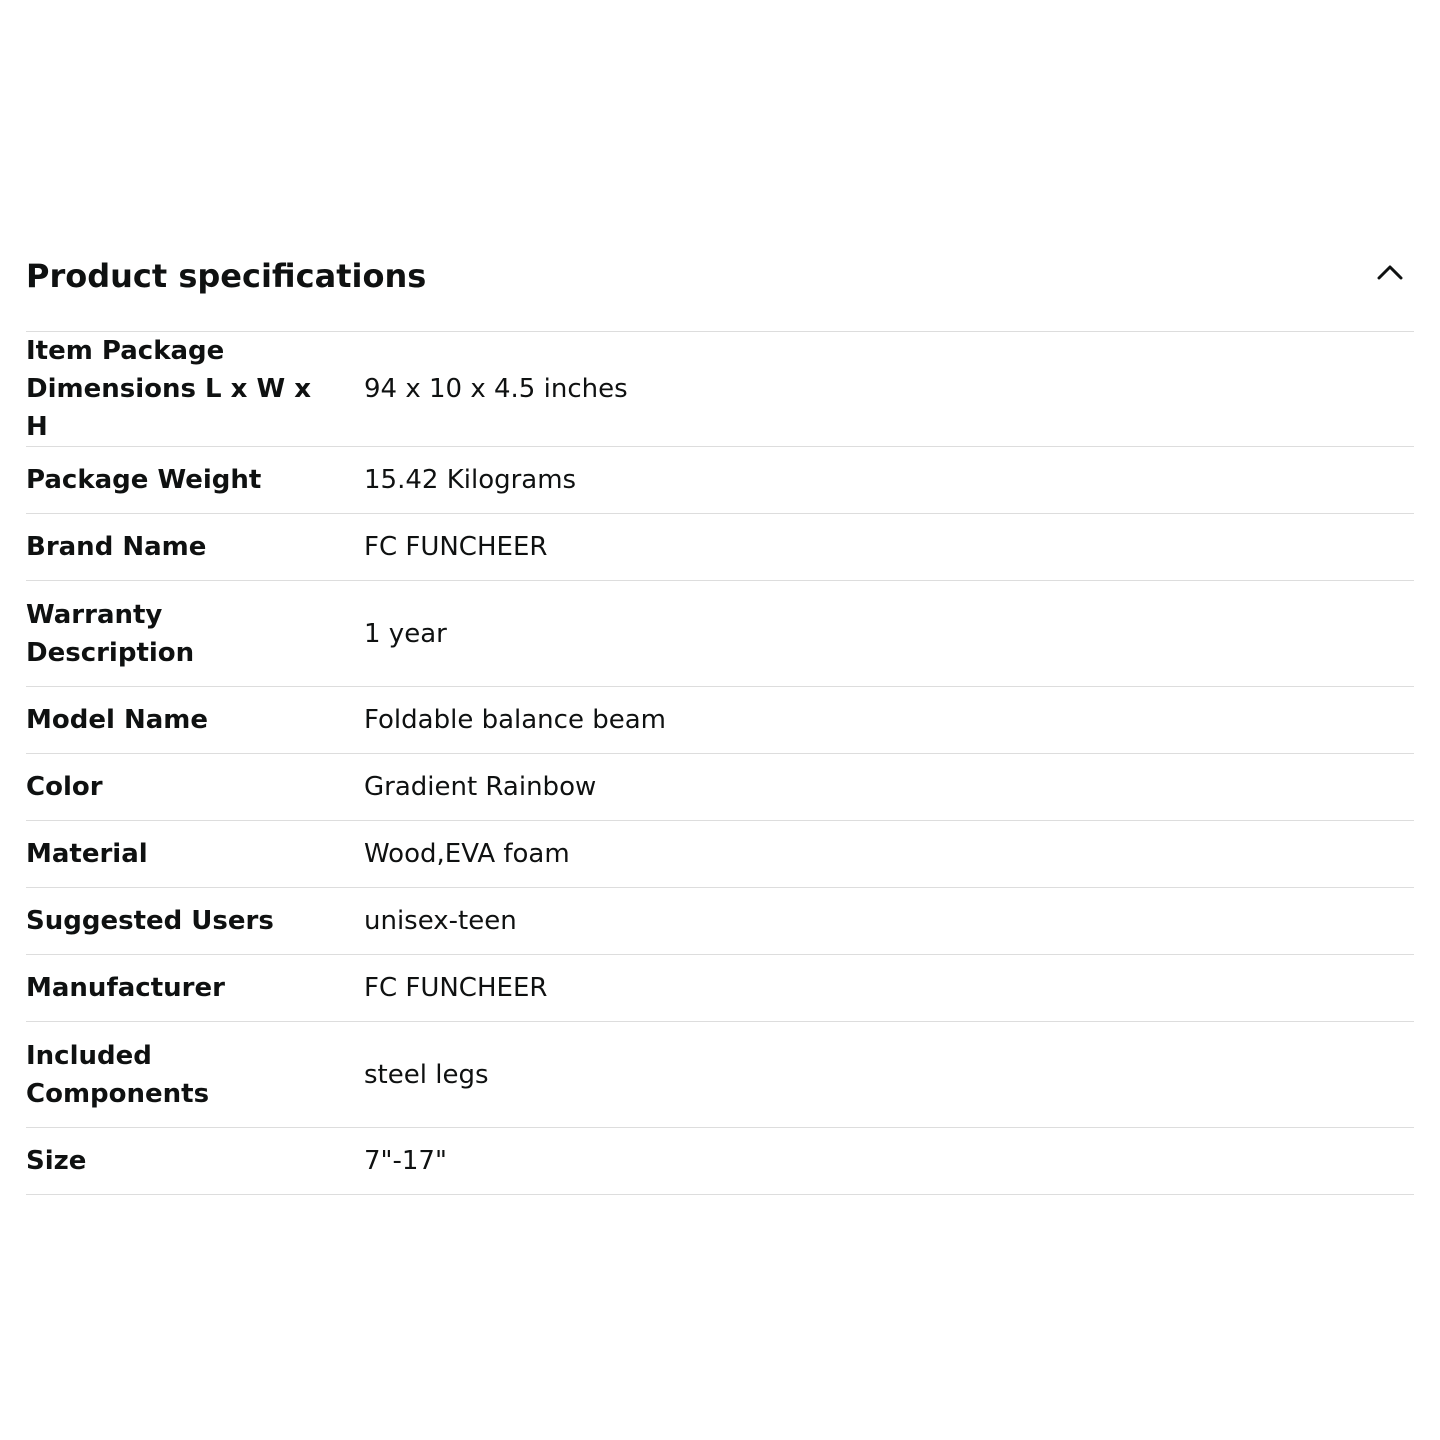  I want to click on spec-label-cell: Package Weight, so click(195, 480).